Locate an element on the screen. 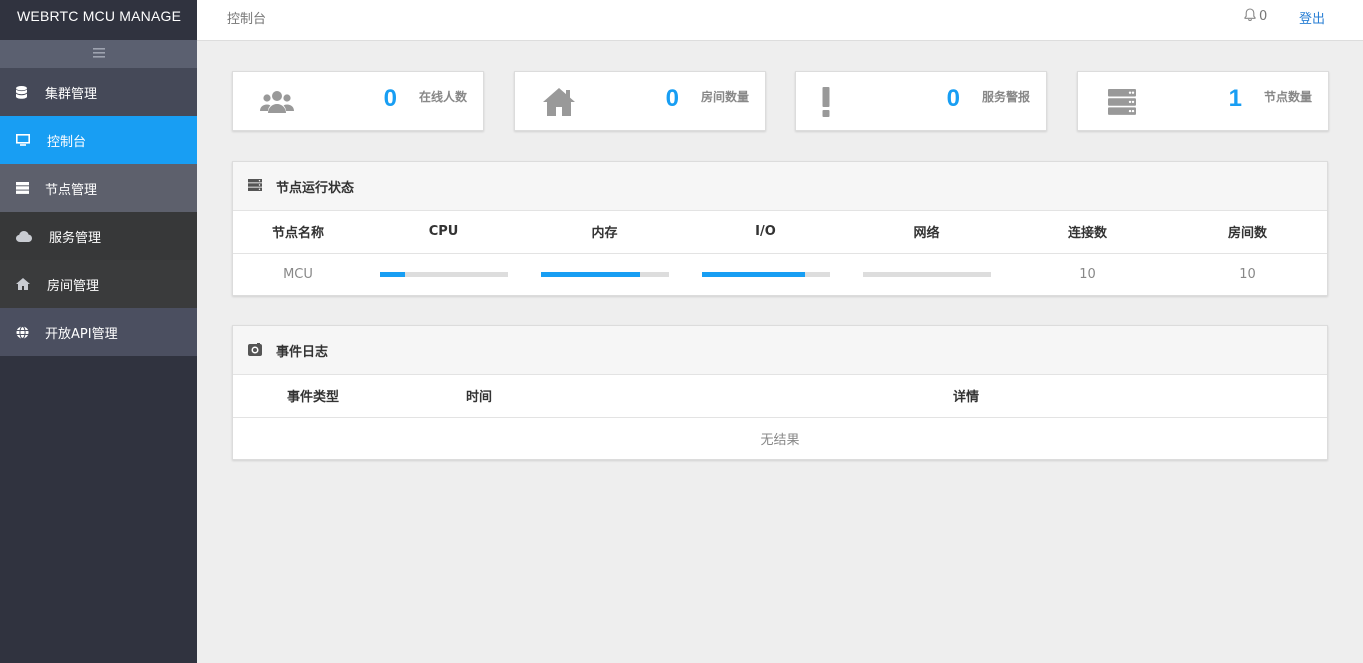 This screenshot has width=1363, height=663. sidebar-item-label: 集群管理 is located at coordinates (71, 94).